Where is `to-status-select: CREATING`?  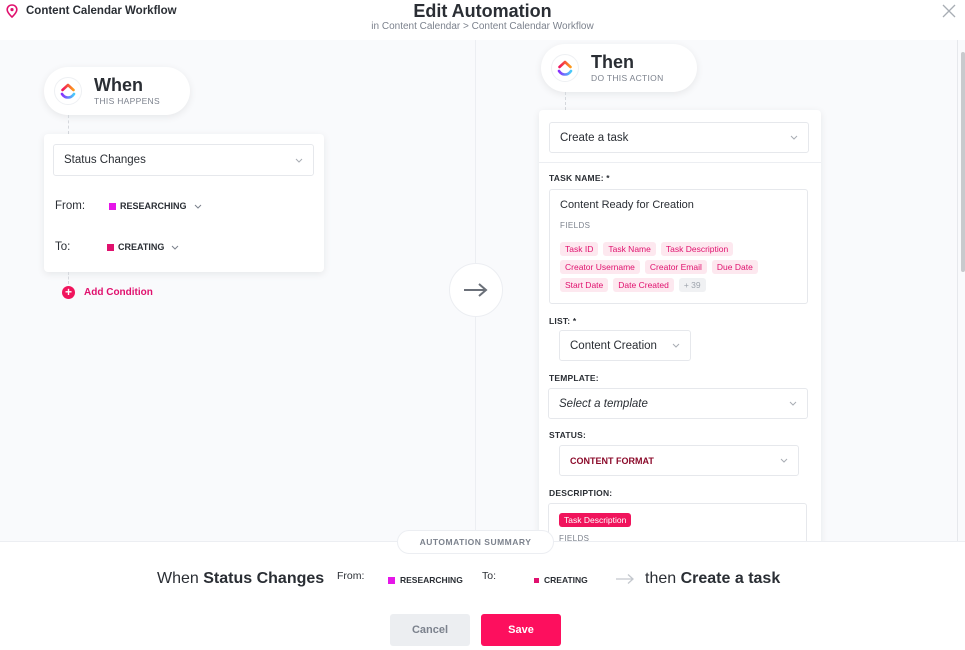 to-status-select: CREATING is located at coordinates (143, 247).